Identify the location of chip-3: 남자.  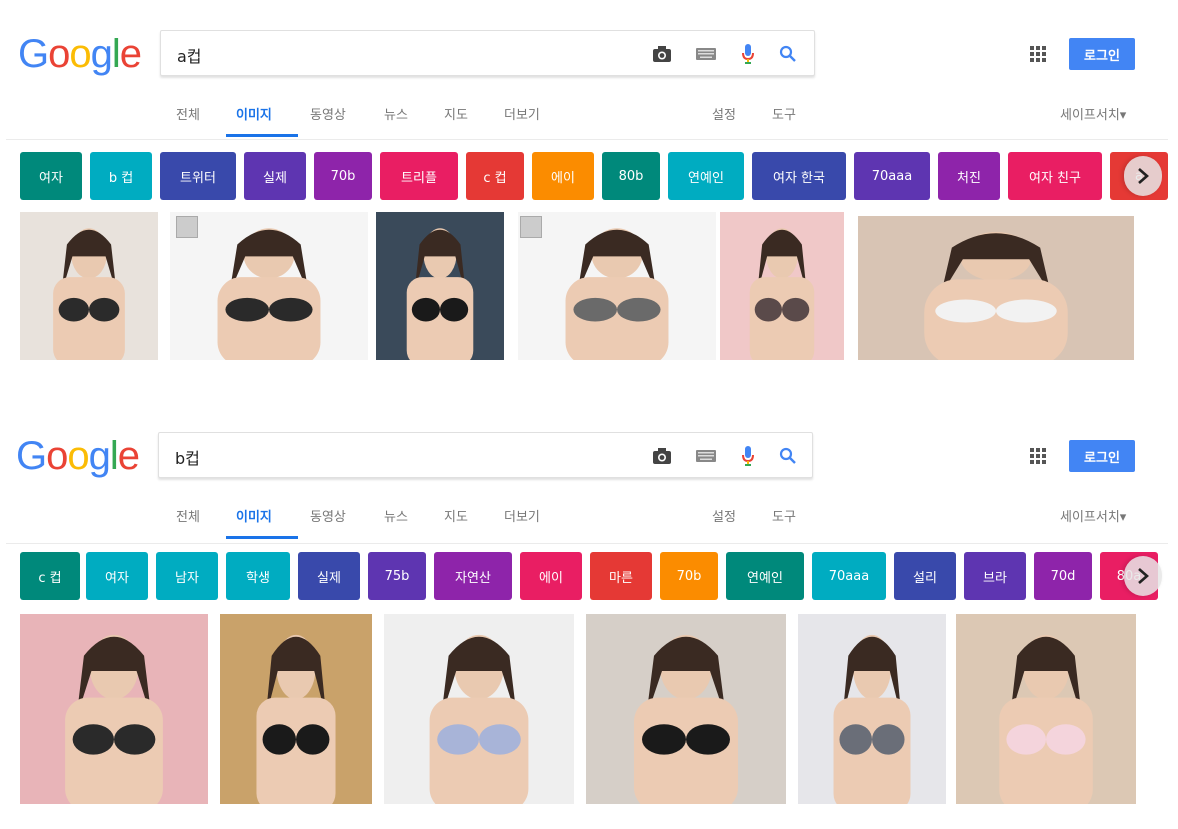
(187, 576).